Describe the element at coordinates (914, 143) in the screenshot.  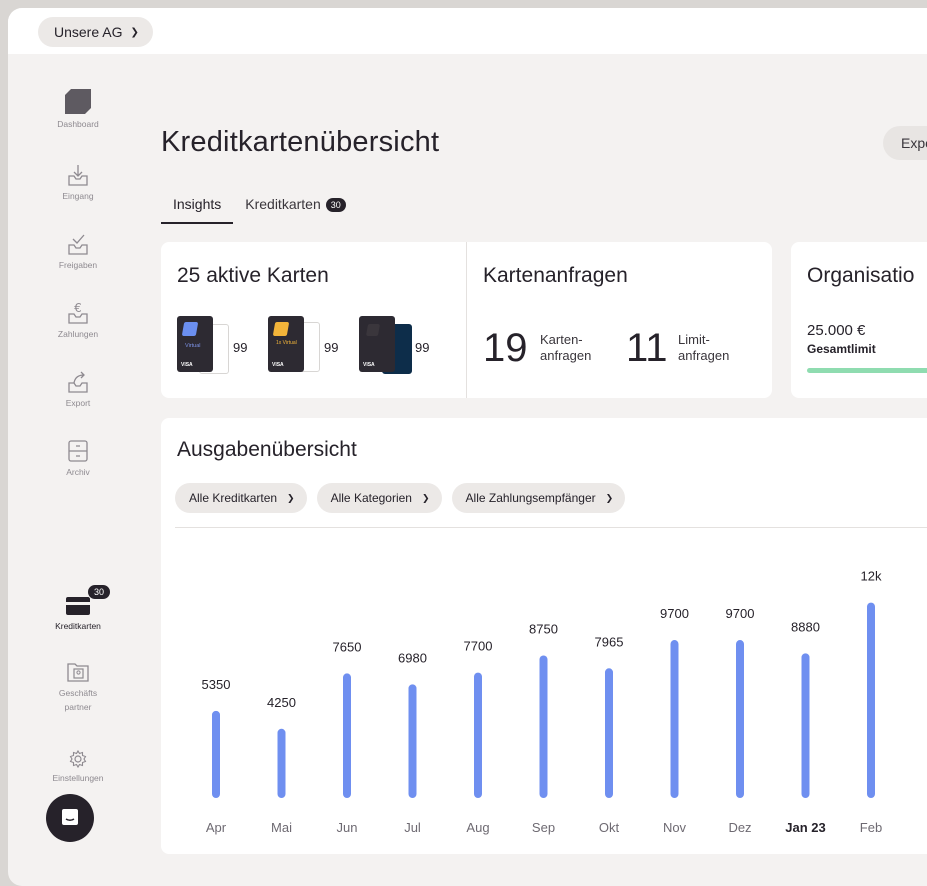
I see `export-button-label: Expo` at that location.